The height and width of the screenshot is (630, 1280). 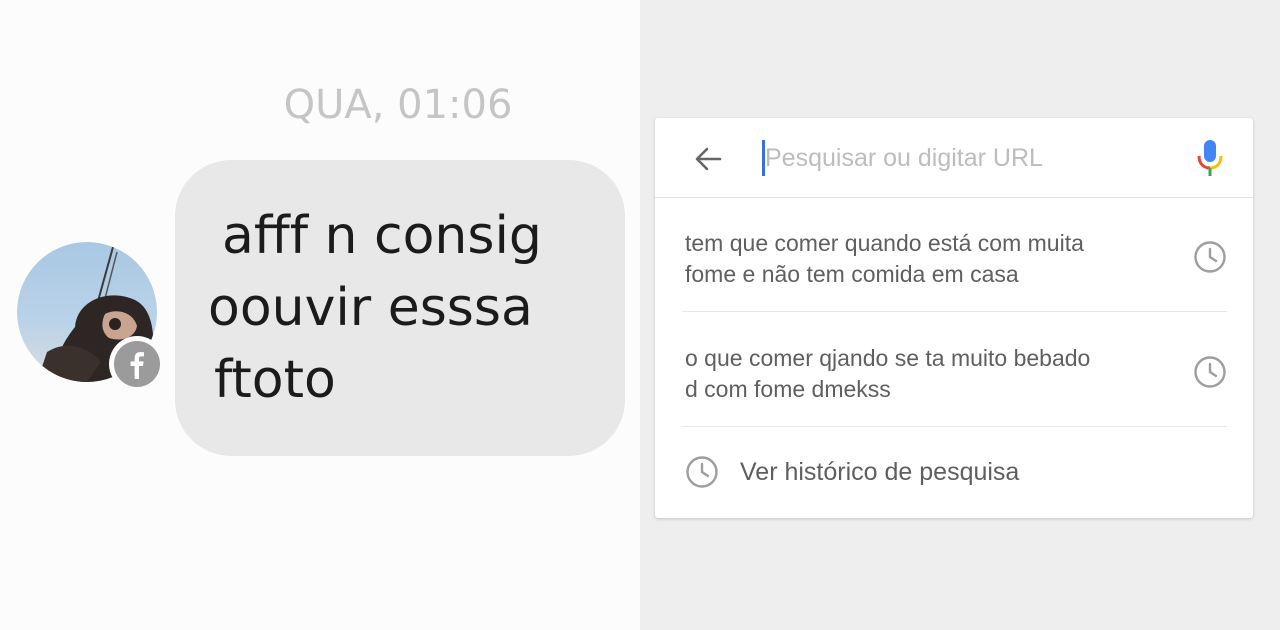 What do you see at coordinates (370, 308) in the screenshot?
I see `message-line: oouvir esssa` at bounding box center [370, 308].